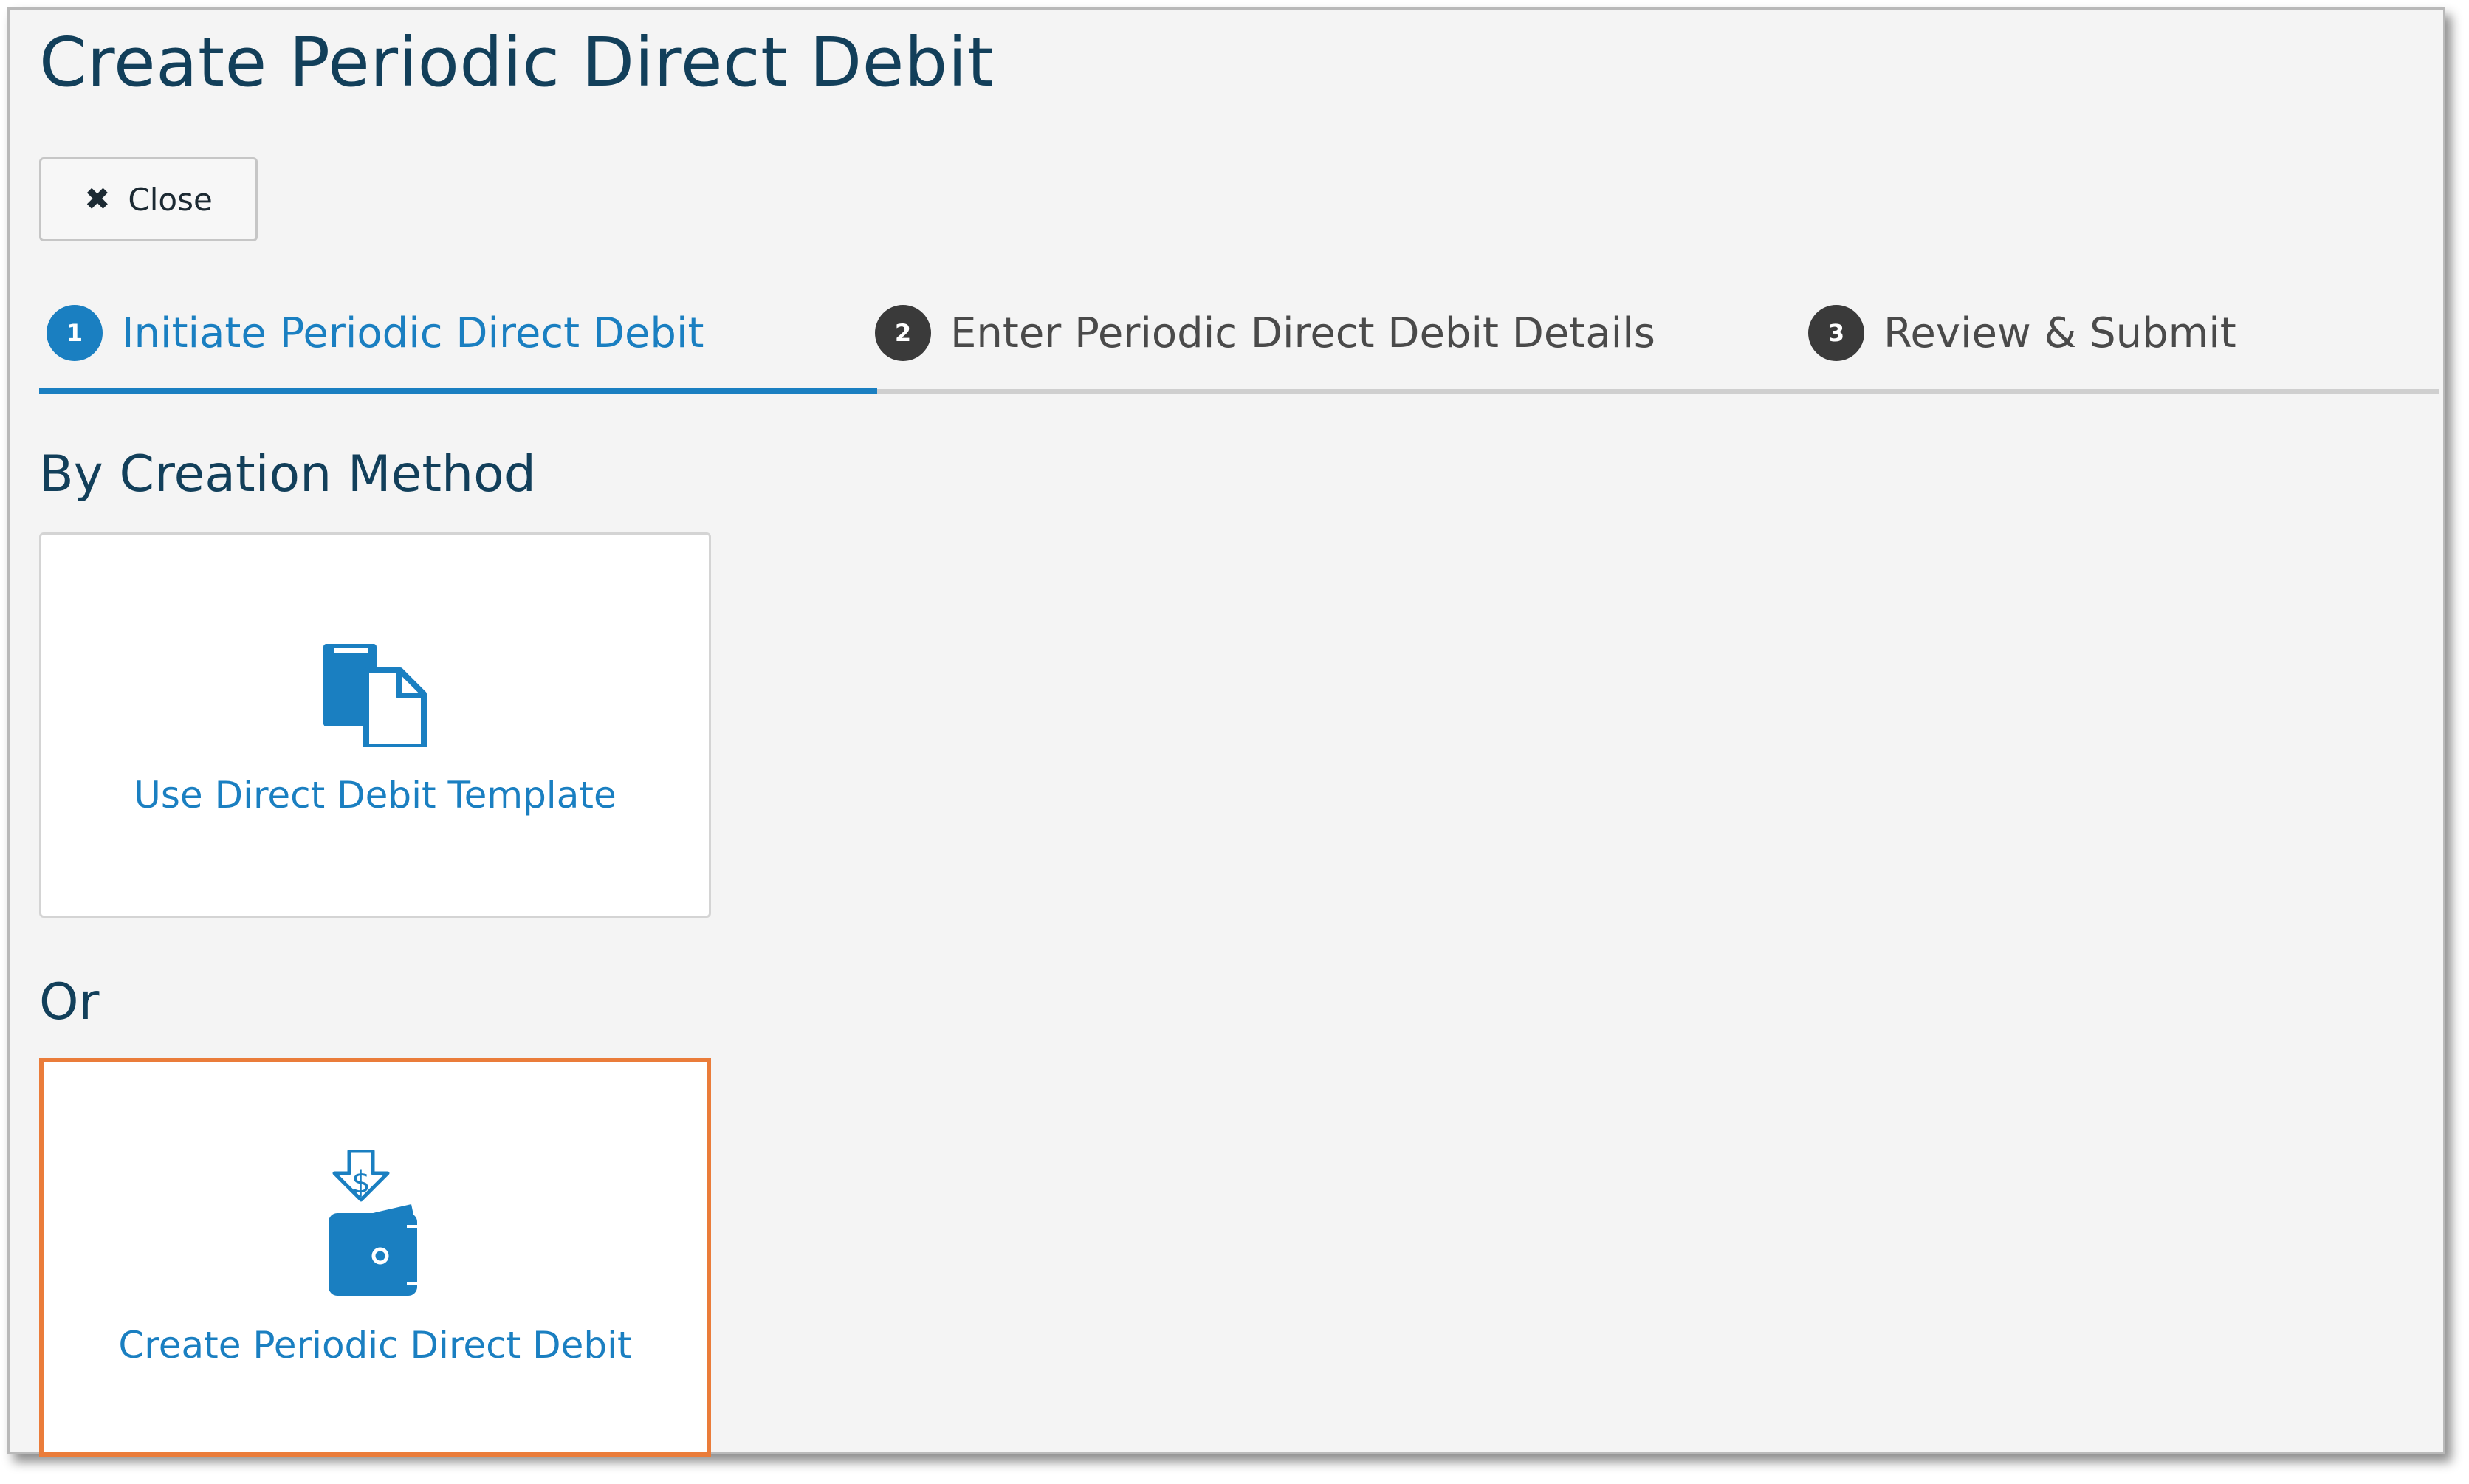 Image resolution: width=2469 pixels, height=1484 pixels. Describe the element at coordinates (375, 1223) in the screenshot. I see `wallet-dollar-icon: $` at that location.